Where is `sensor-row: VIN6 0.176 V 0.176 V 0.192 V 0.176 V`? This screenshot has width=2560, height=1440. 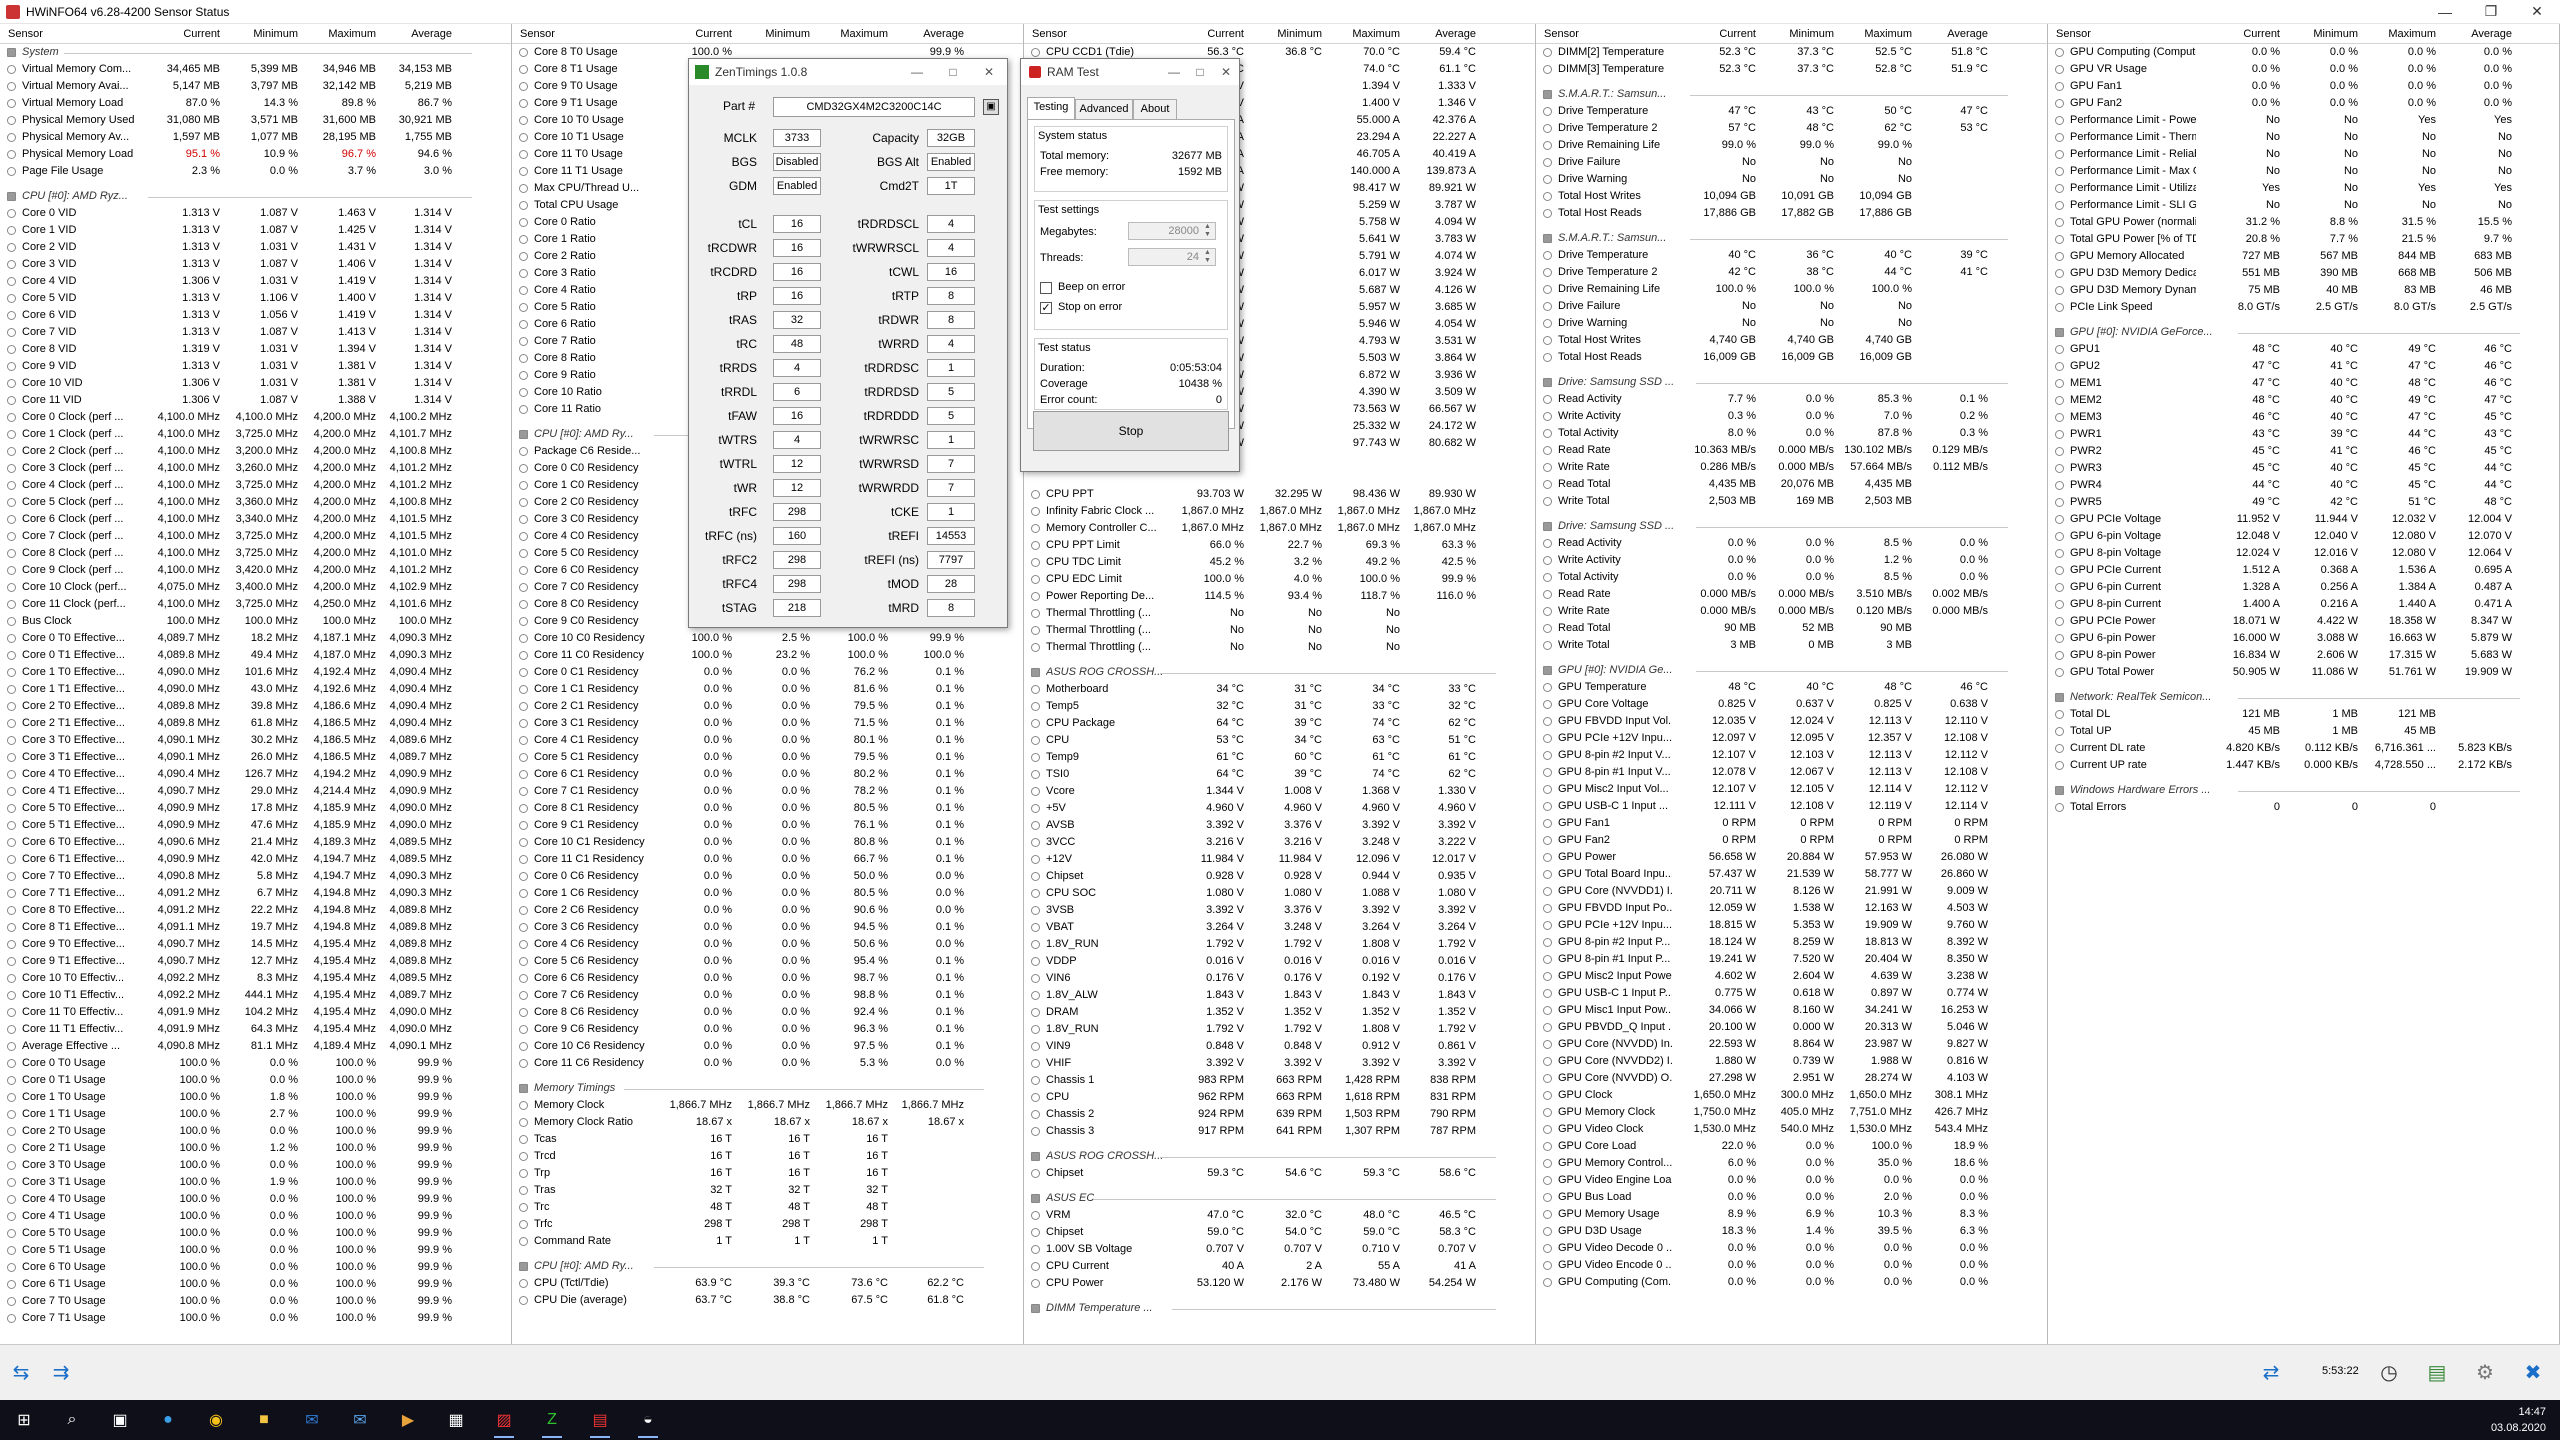
sensor-row: VIN6 0.176 V 0.176 V 0.192 V 0.176 V is located at coordinates (1279, 978).